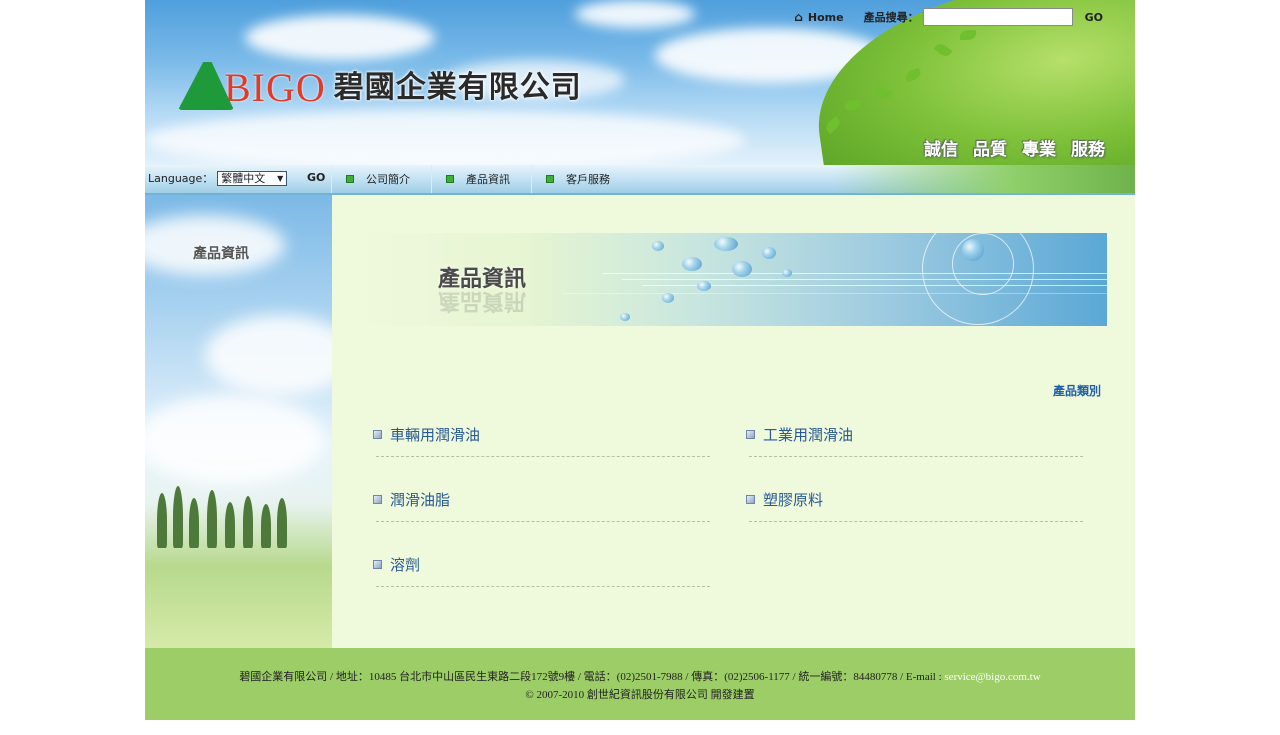 The width and height of the screenshot is (1280, 735). What do you see at coordinates (238, 421) in the screenshot?
I see `left-sidebar: 產品資訊` at bounding box center [238, 421].